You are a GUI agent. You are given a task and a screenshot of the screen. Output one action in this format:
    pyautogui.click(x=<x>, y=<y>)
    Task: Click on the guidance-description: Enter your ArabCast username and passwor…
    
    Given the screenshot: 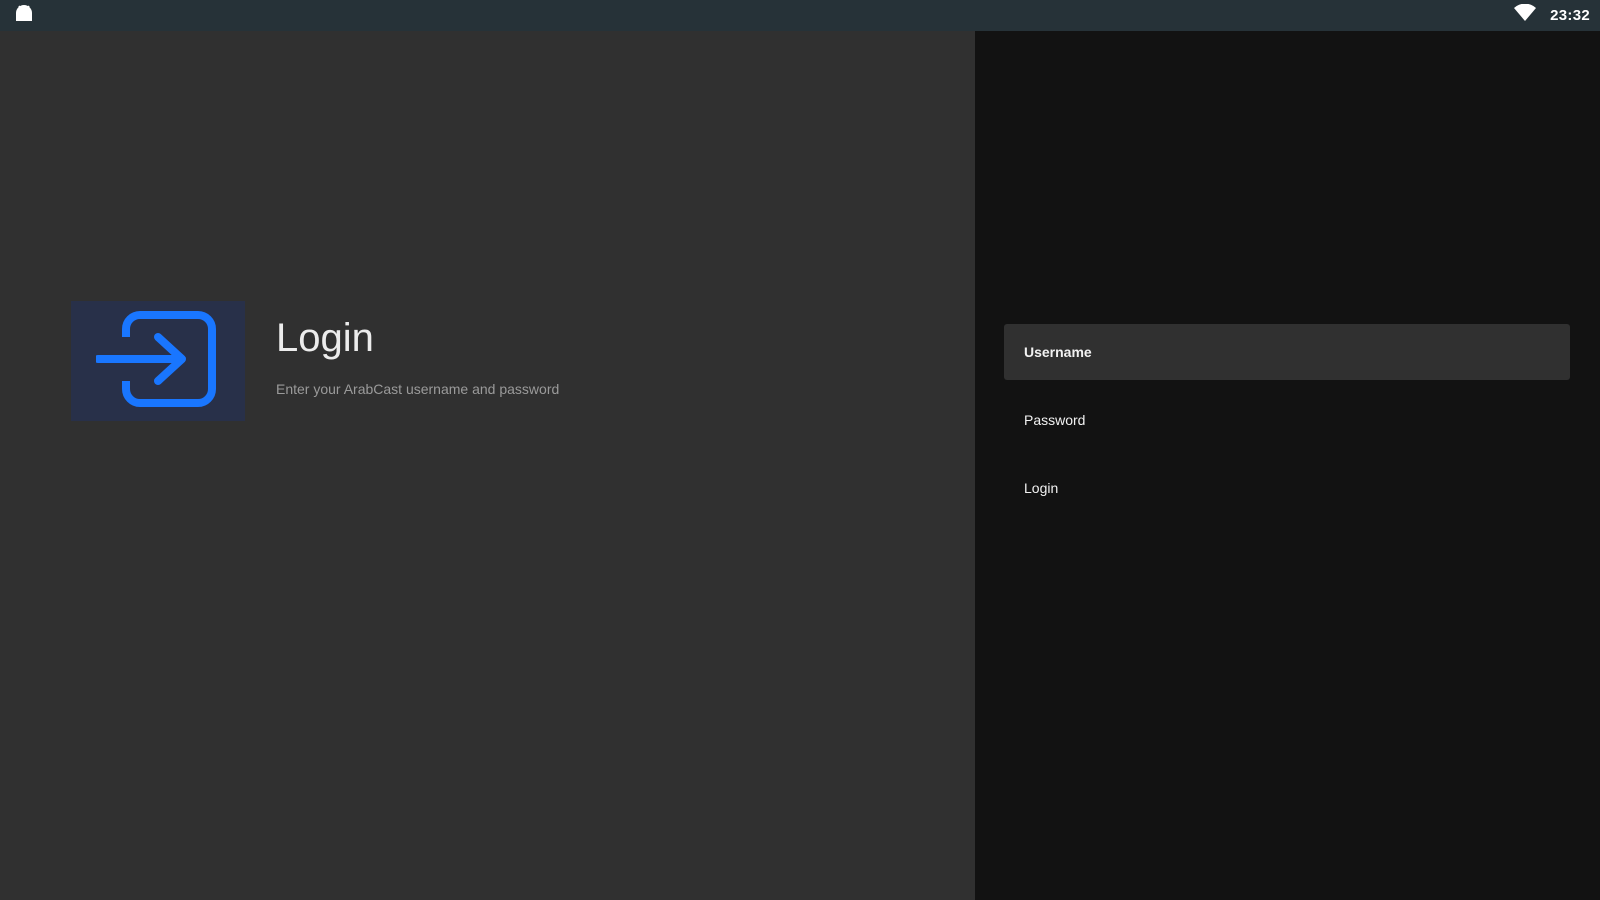 What is the action you would take?
    pyautogui.click(x=418, y=389)
    